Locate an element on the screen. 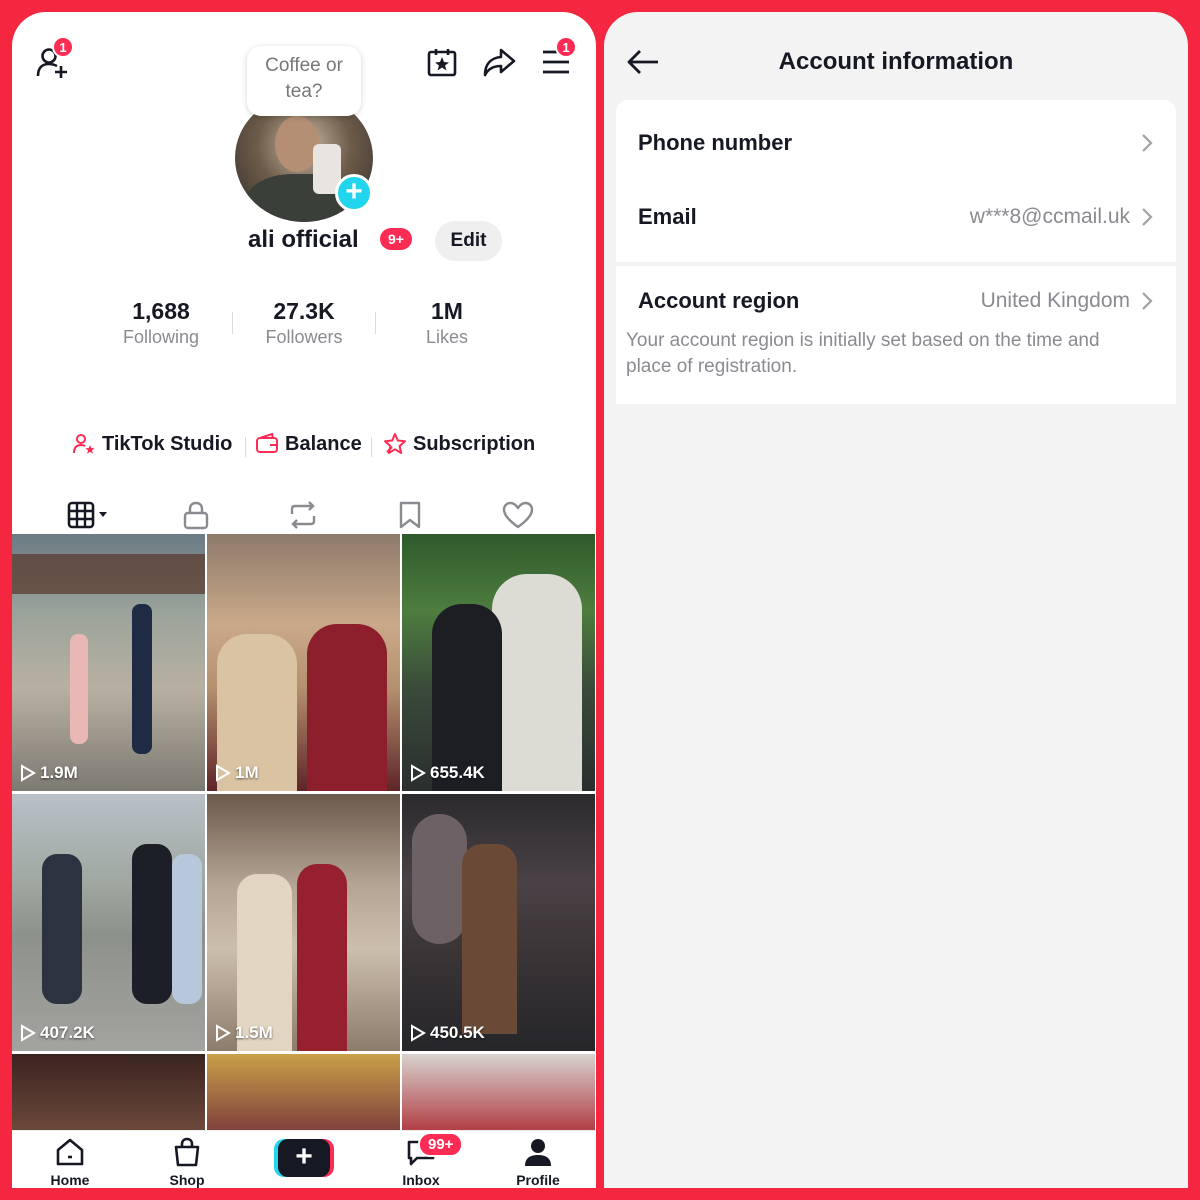  wallet-icon is located at coordinates (267, 442).